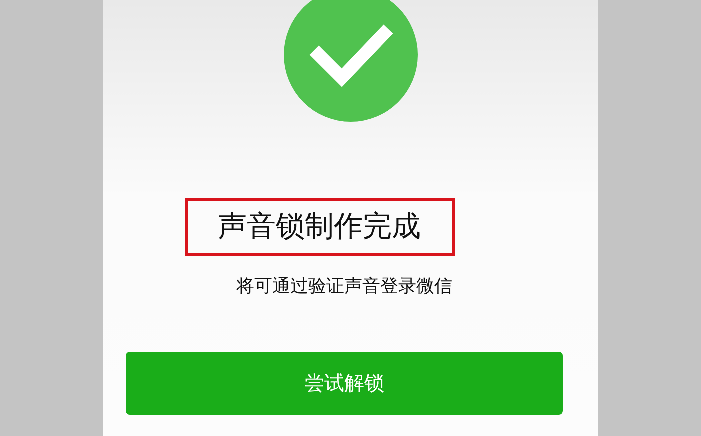 This screenshot has height=436, width=701. I want to click on checkmark-icon, so click(351, 61).